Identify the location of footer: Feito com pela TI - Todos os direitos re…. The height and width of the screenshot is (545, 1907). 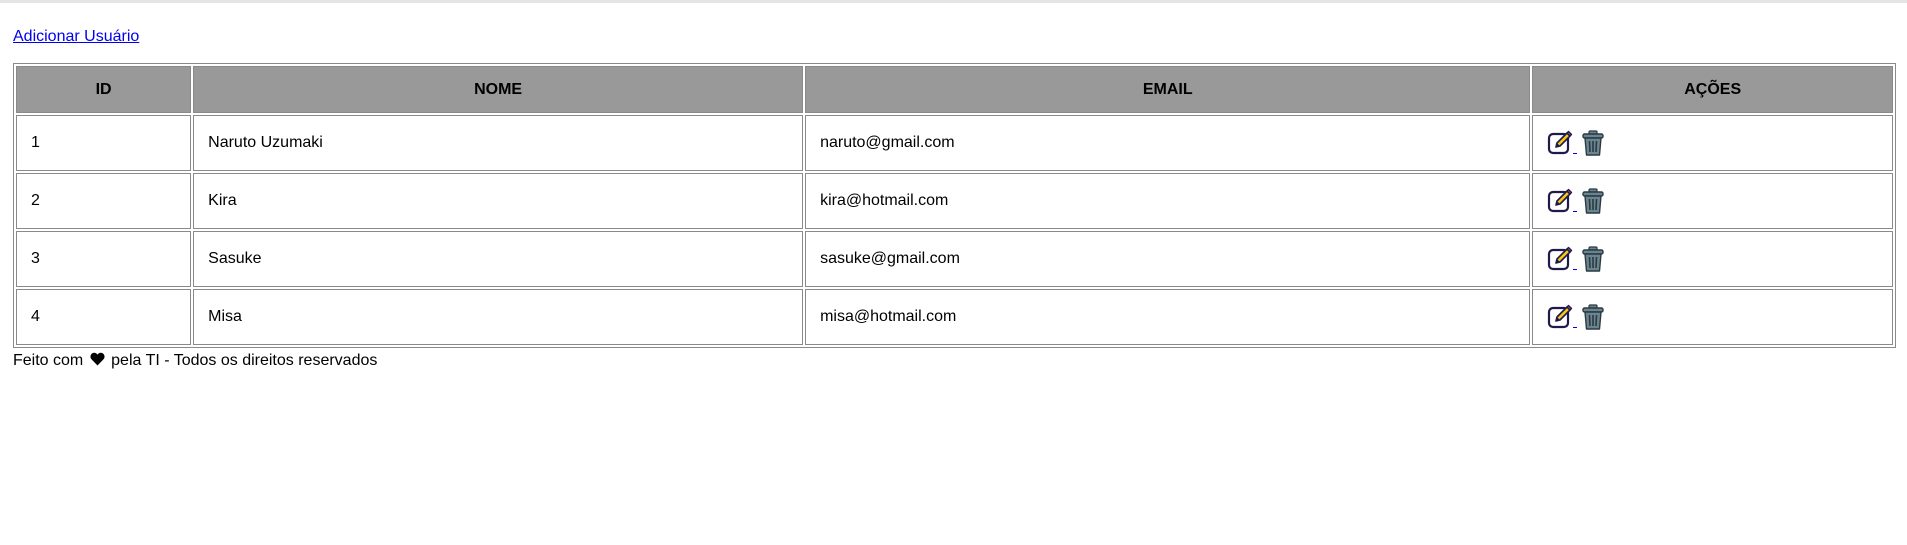
(954, 361).